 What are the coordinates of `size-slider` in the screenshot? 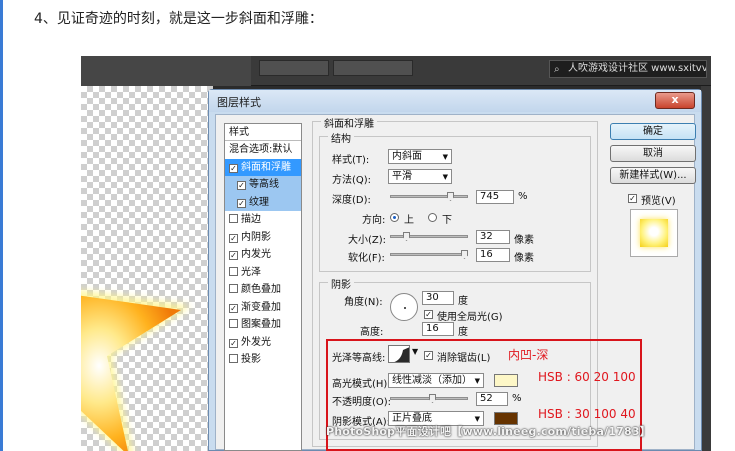 It's located at (429, 236).